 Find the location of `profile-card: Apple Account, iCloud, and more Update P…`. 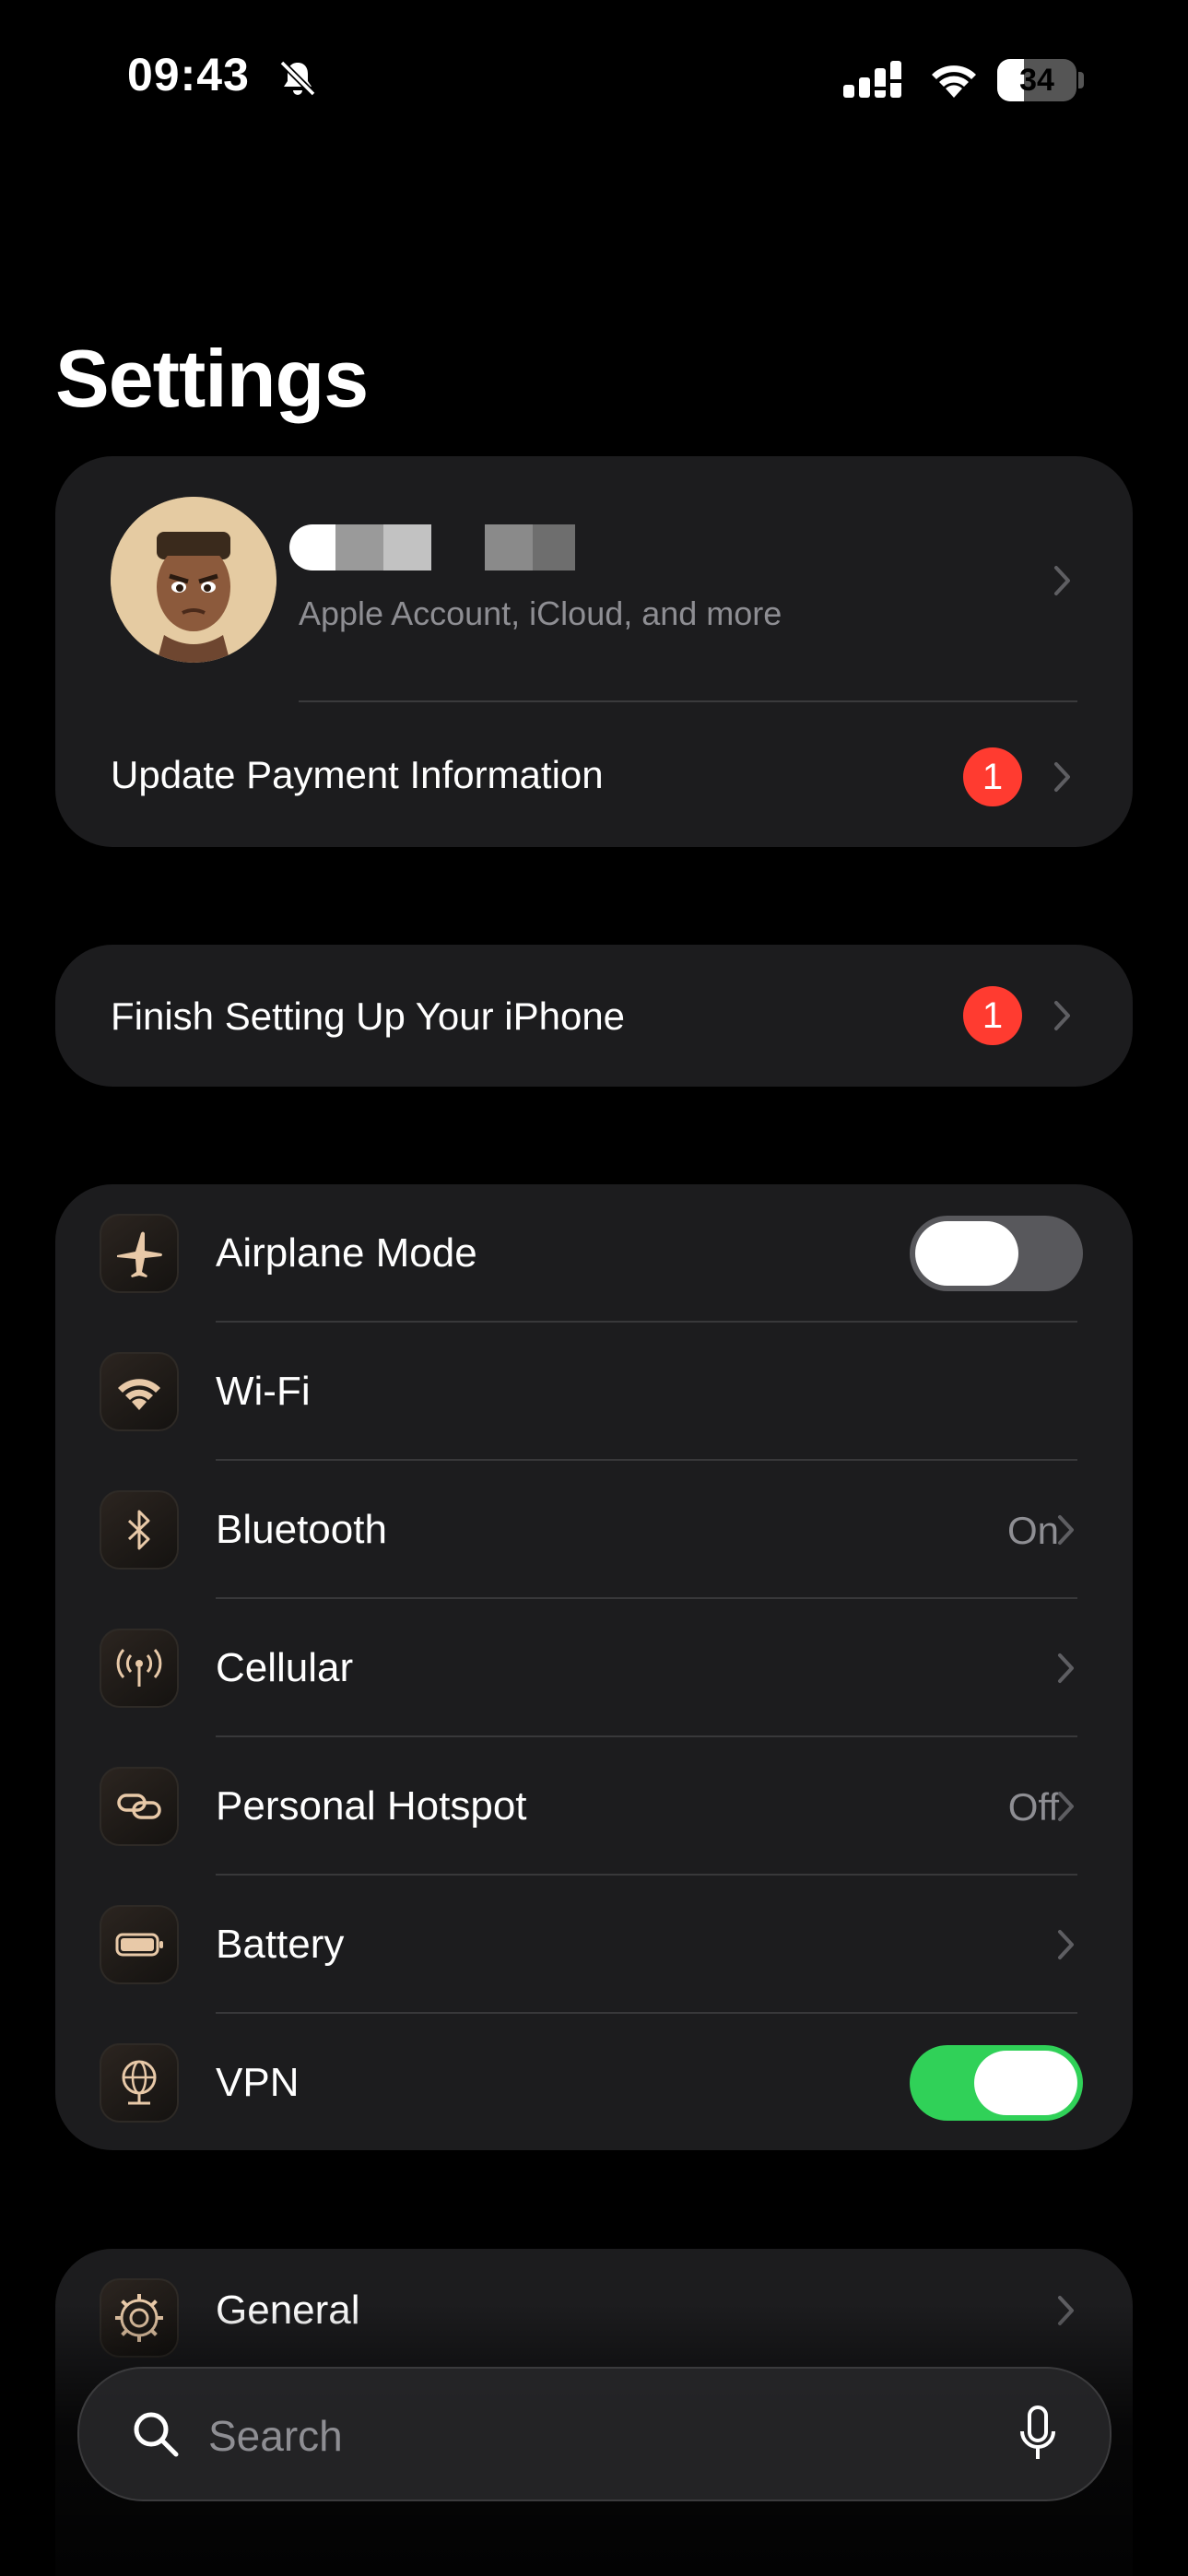

profile-card: Apple Account, iCloud, and more Update P… is located at coordinates (594, 651).